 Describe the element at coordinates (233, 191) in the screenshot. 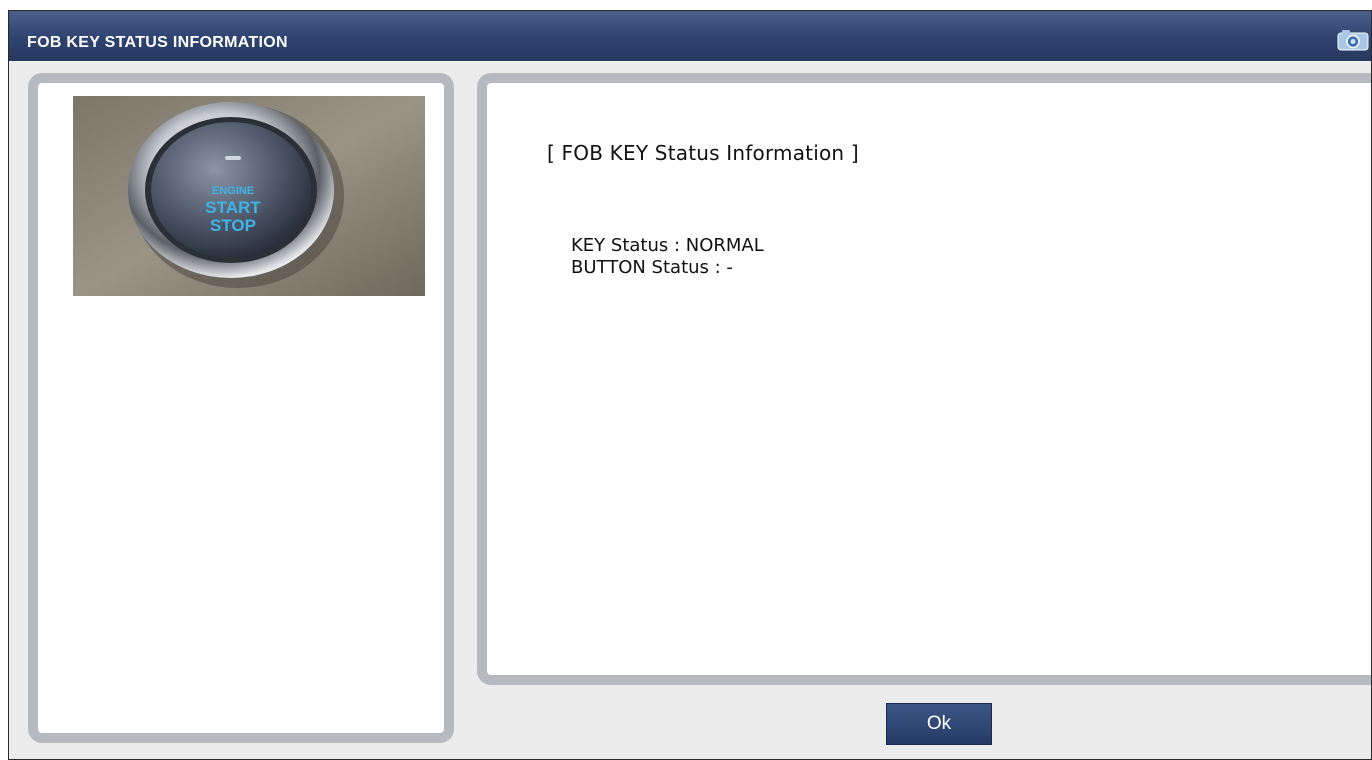

I see `button-label-engine: ENGINE` at that location.